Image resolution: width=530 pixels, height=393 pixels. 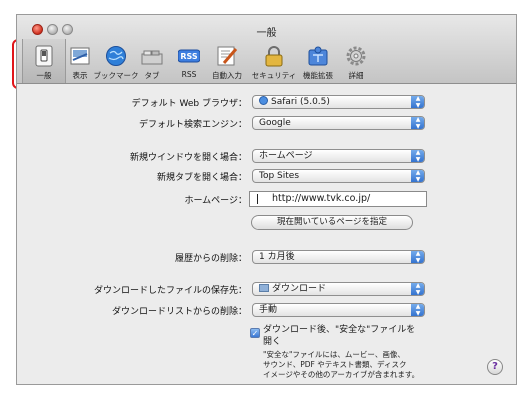 I want to click on default-search-label: デフォルト検索エンジン：, so click(x=192, y=125).